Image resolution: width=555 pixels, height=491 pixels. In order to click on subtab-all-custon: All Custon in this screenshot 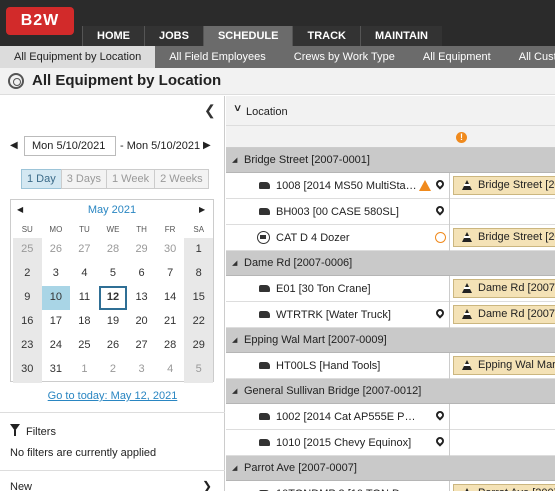, I will do `click(530, 57)`.